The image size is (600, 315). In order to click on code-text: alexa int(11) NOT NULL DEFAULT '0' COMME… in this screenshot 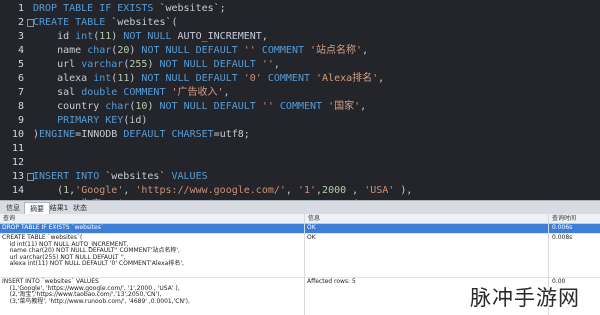, I will do `click(221, 78)`.